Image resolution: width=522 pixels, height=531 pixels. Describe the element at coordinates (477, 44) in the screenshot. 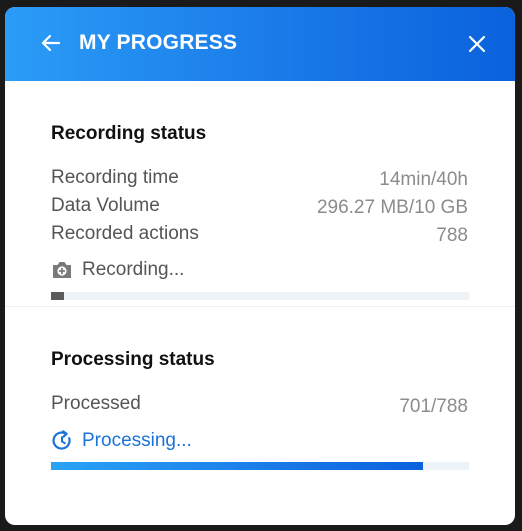

I see `close-icon` at that location.